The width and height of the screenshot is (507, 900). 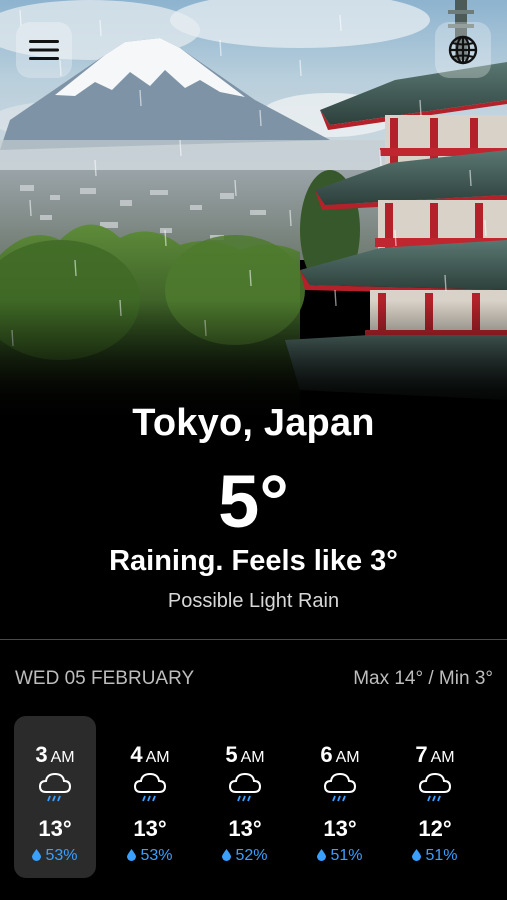 I want to click on hour-card: 7 AM 12° 51%, so click(x=435, y=797).